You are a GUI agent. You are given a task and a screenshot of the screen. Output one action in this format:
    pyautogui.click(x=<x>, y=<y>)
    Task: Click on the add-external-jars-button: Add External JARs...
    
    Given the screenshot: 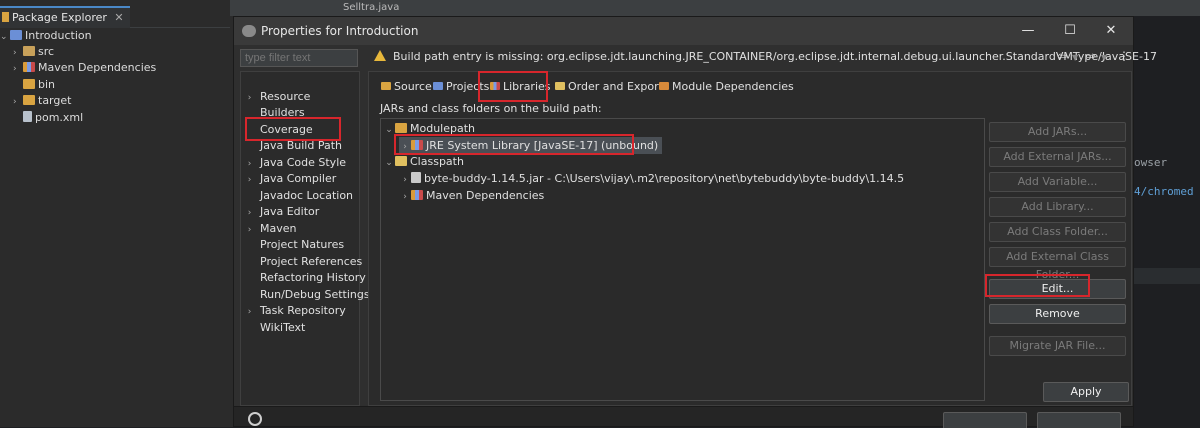 What is the action you would take?
    pyautogui.click(x=1057, y=157)
    